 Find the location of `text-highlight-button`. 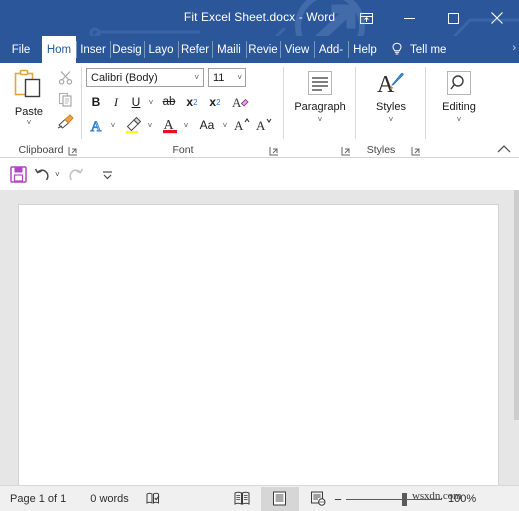

text-highlight-button is located at coordinates (133, 125).